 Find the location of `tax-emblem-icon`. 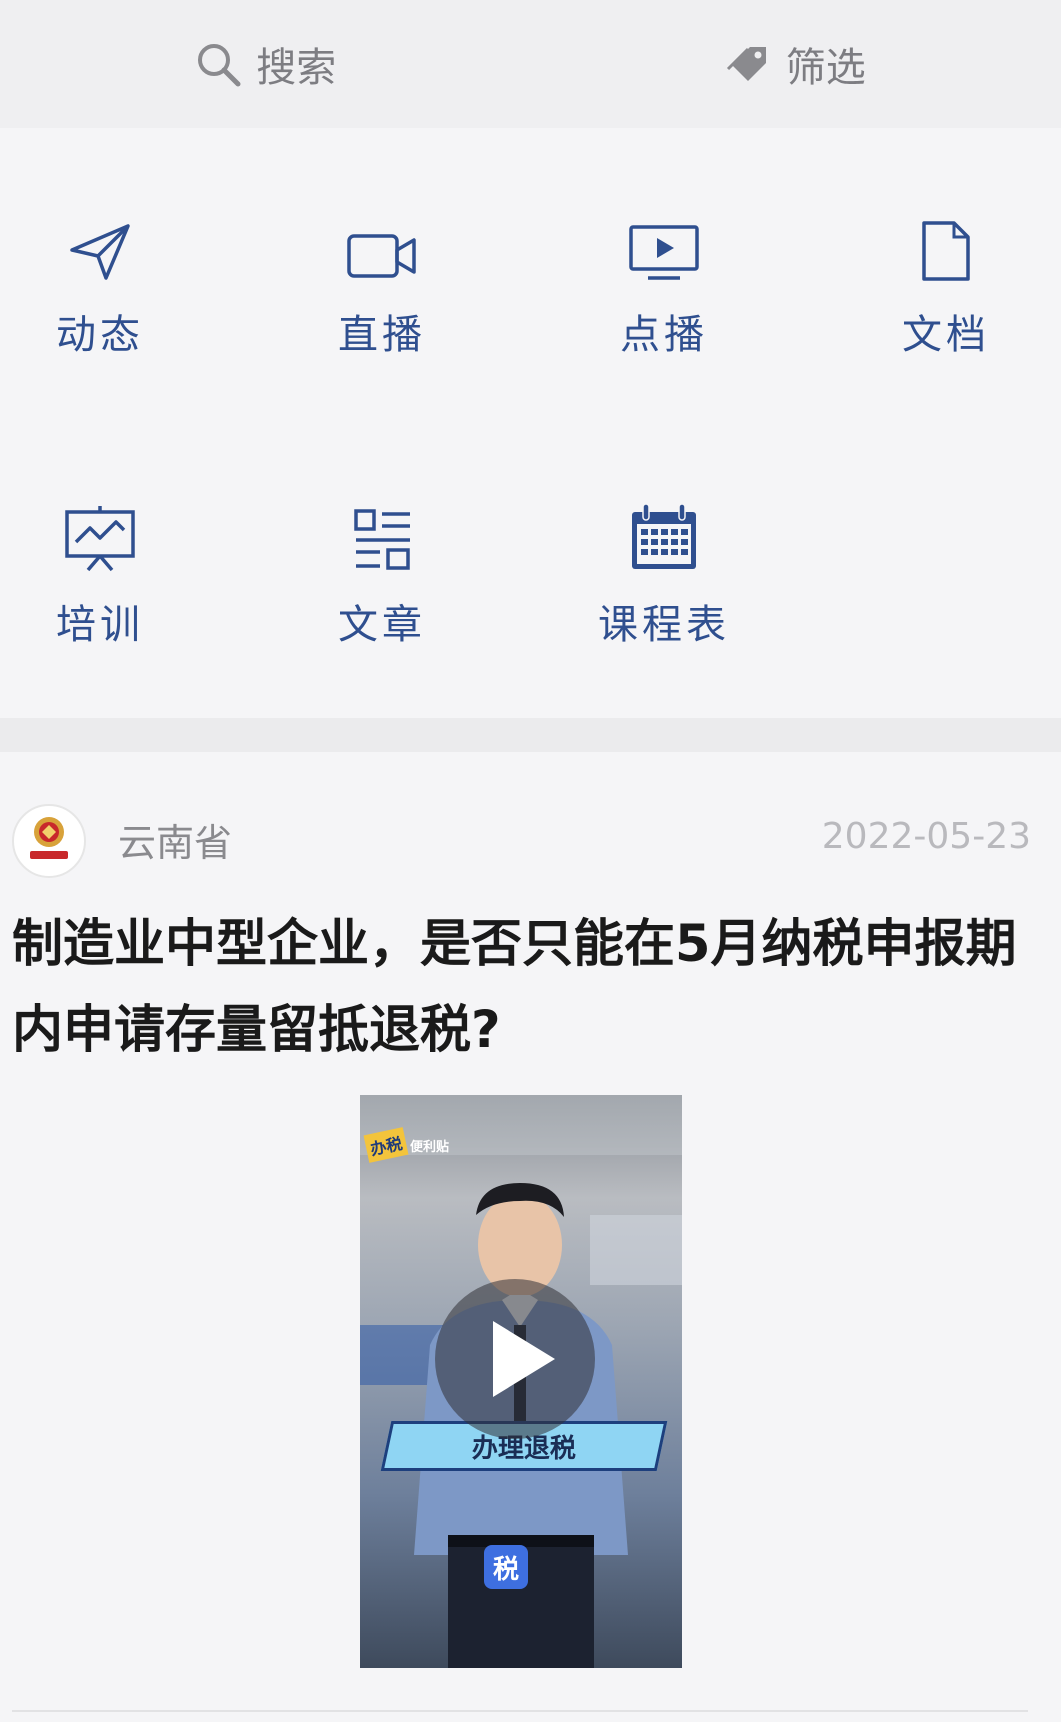

tax-emblem-icon is located at coordinates (49, 838).